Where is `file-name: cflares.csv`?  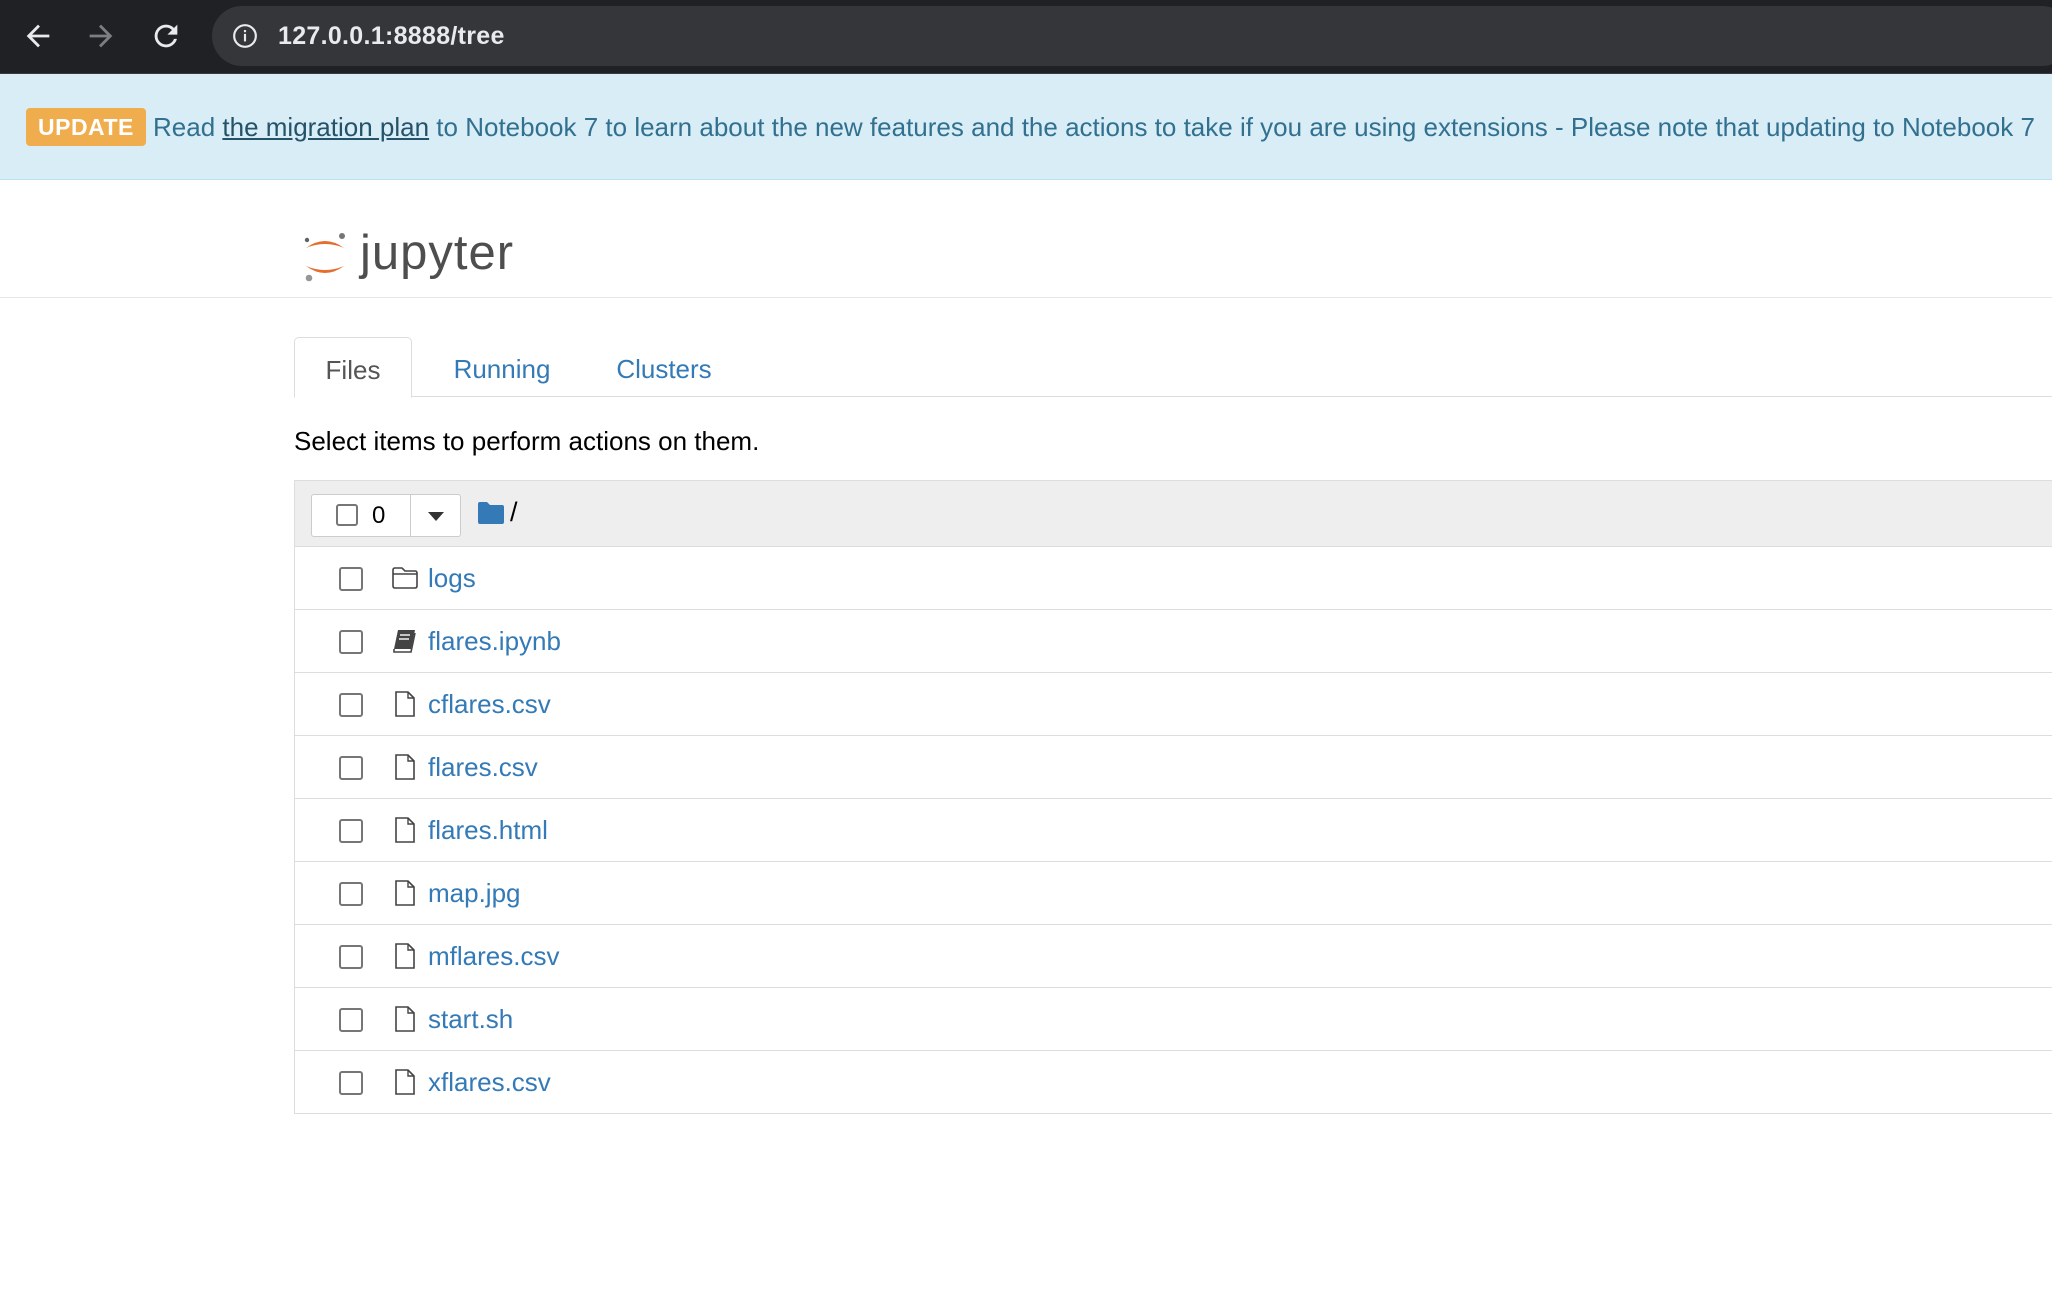
file-name: cflares.csv is located at coordinates (489, 704).